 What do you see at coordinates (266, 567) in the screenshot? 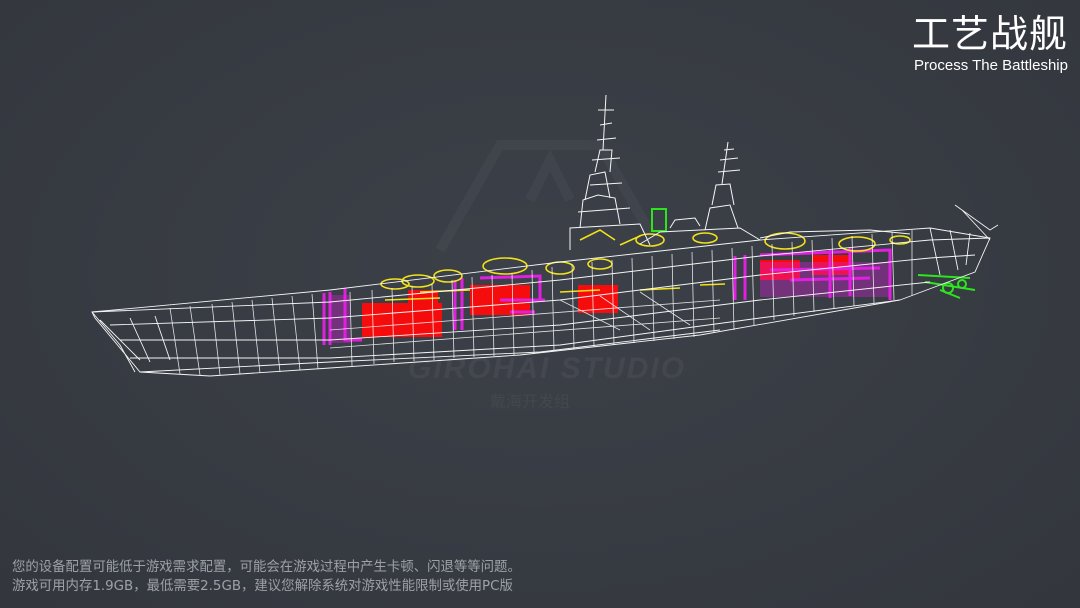
I see `warning-line-1: 您的设备配置可能低于游戏需求配置，可能会在游戏过程中产生卡顿、闪退等等问题。` at bounding box center [266, 567].